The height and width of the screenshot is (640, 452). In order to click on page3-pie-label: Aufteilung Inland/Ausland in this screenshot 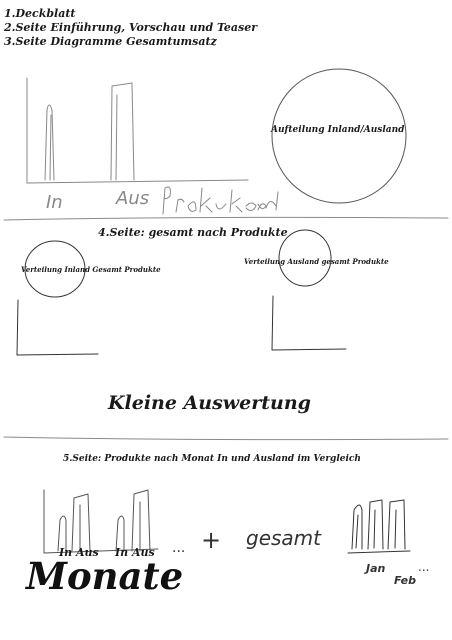, I will do `click(338, 130)`.